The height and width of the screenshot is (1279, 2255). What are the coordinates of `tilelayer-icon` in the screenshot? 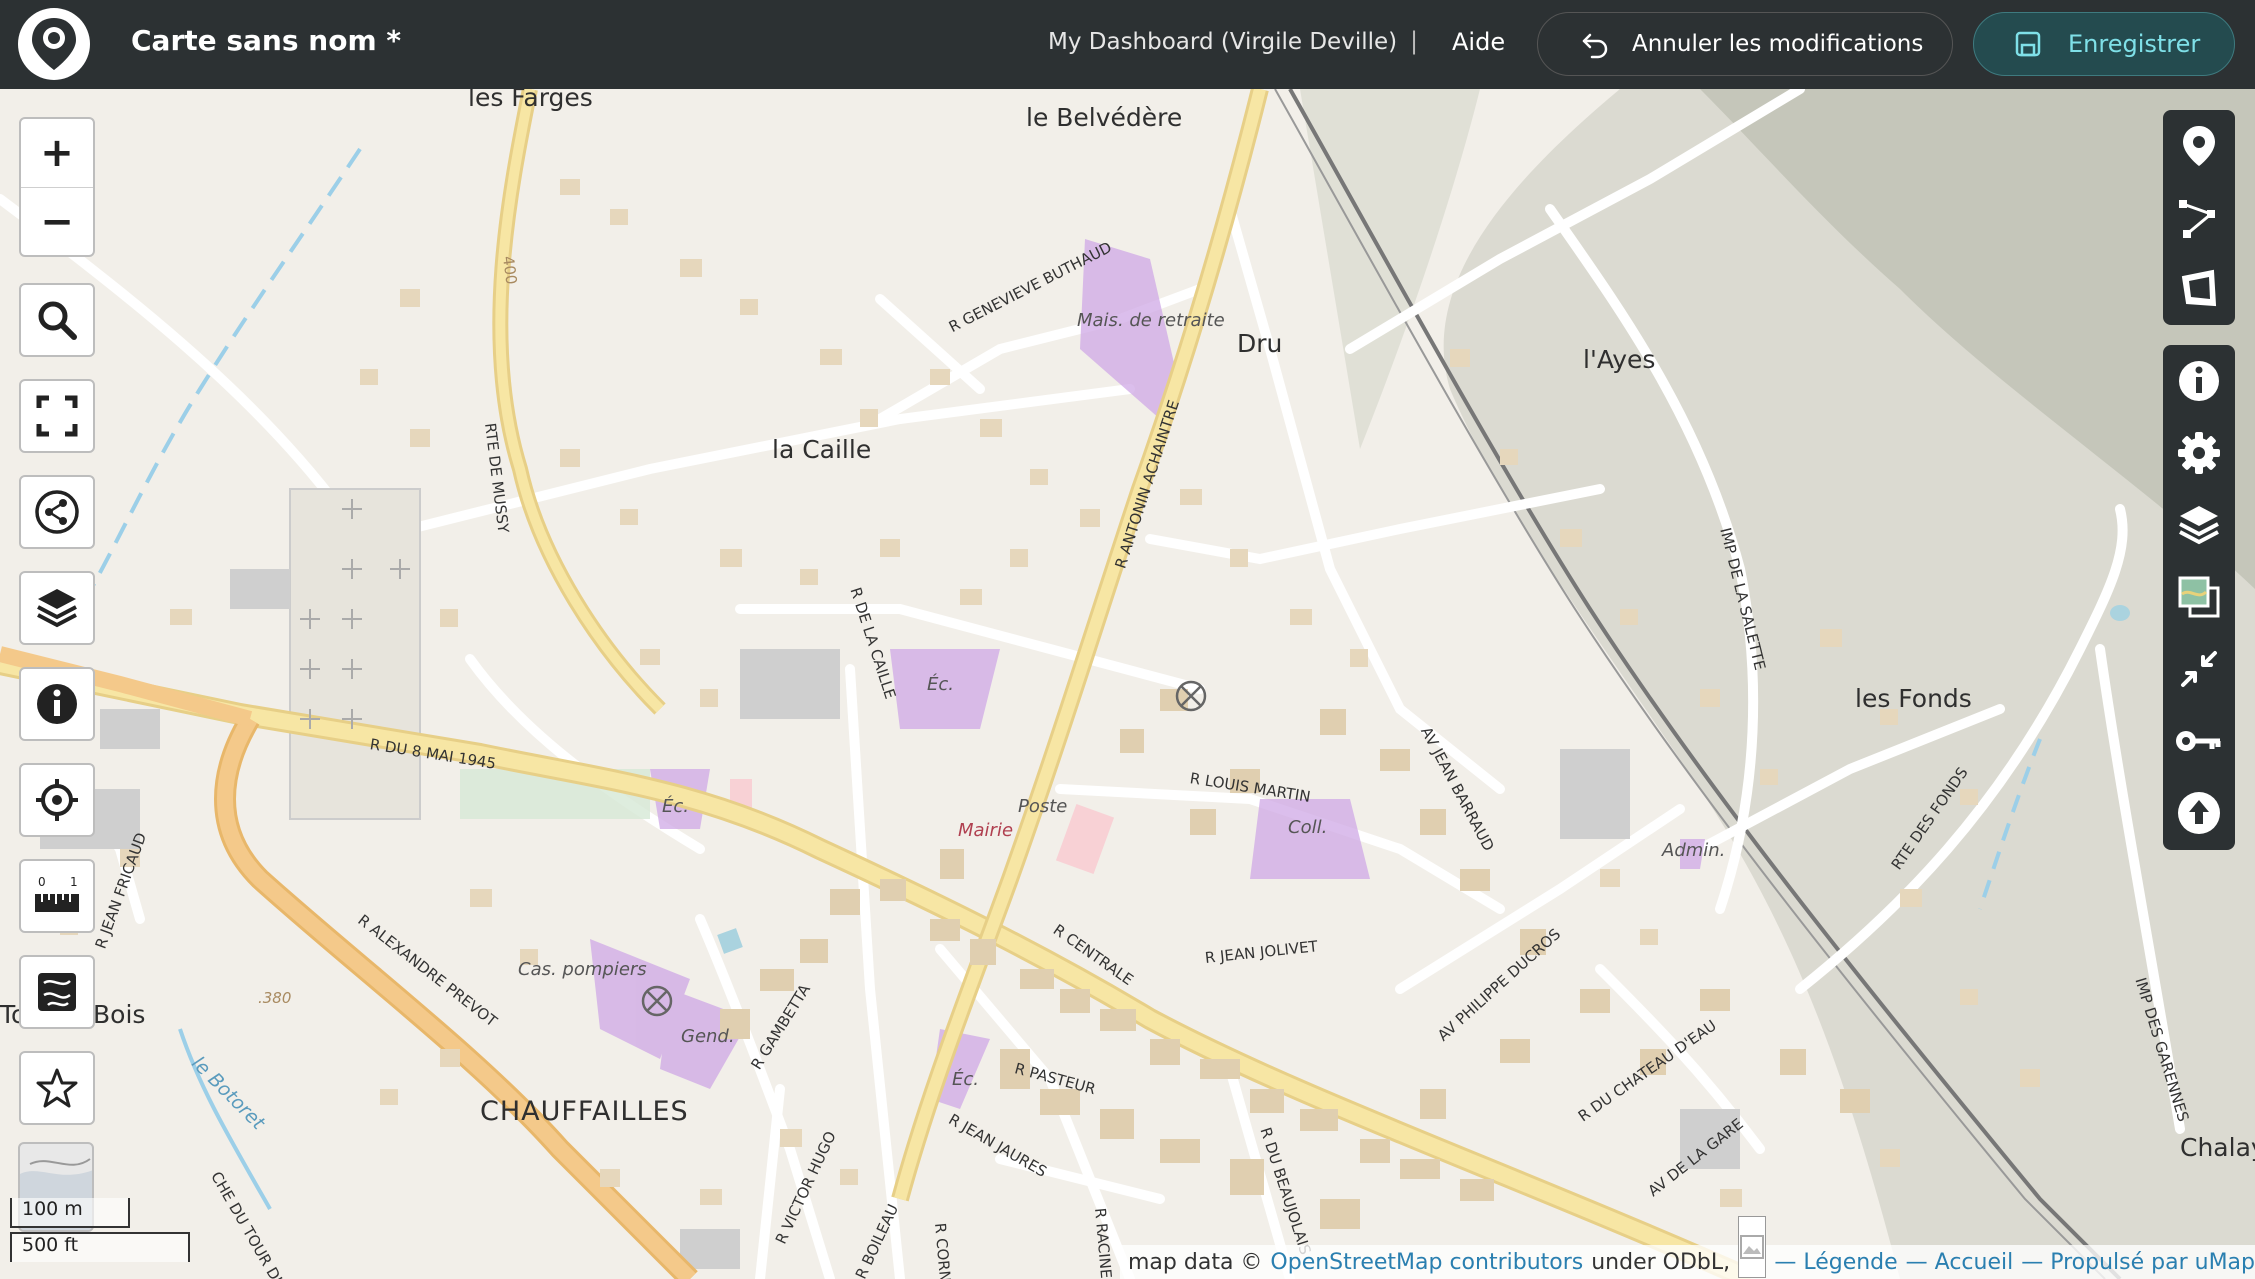 It's located at (2199, 597).